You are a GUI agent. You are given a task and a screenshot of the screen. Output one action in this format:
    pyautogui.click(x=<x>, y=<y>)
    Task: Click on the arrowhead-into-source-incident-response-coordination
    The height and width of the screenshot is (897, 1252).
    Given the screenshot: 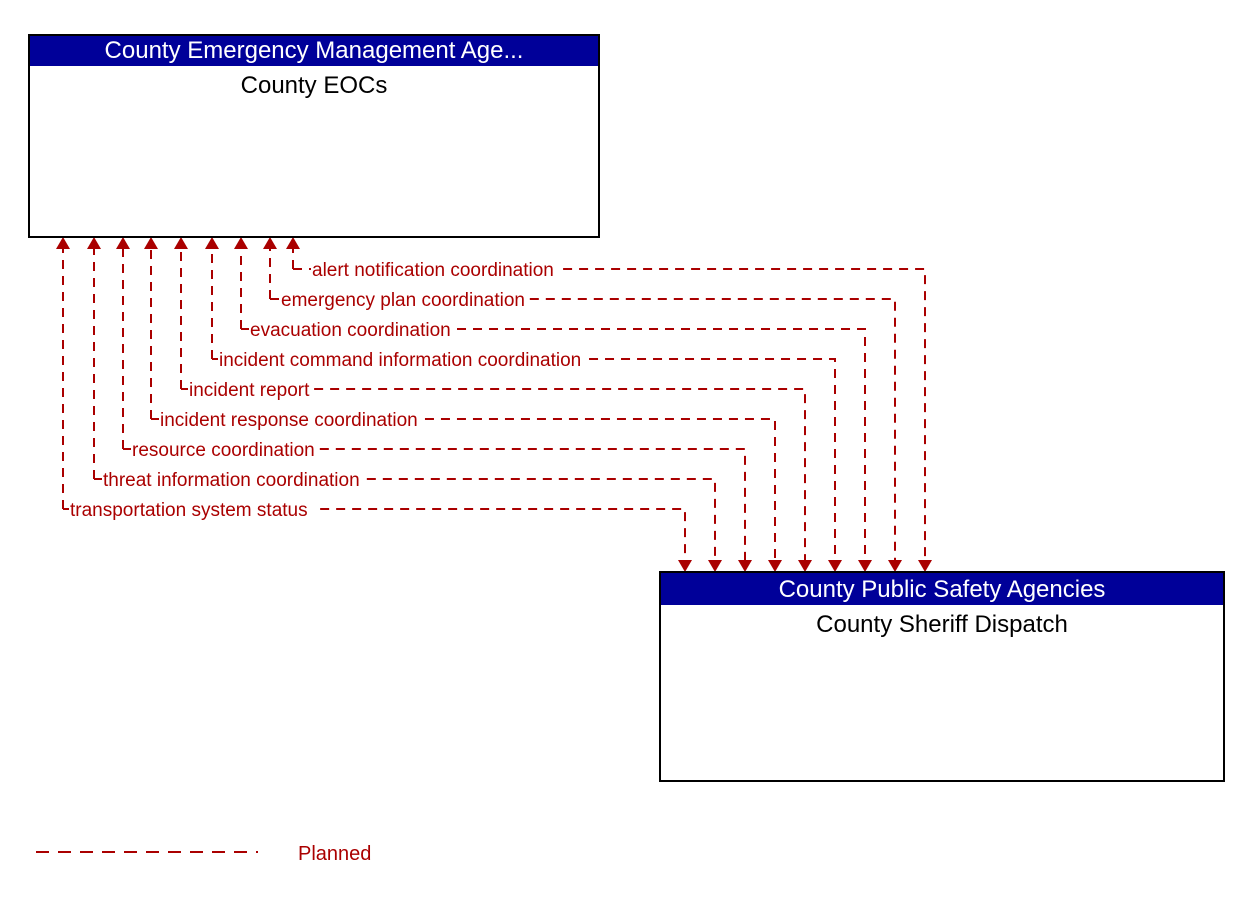 What is the action you would take?
    pyautogui.click(x=151, y=243)
    